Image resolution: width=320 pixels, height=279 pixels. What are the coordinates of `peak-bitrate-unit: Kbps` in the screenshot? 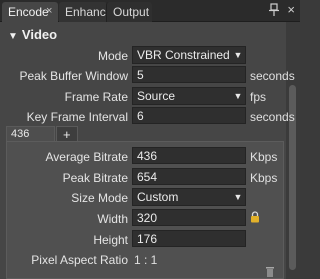 It's located at (264, 178).